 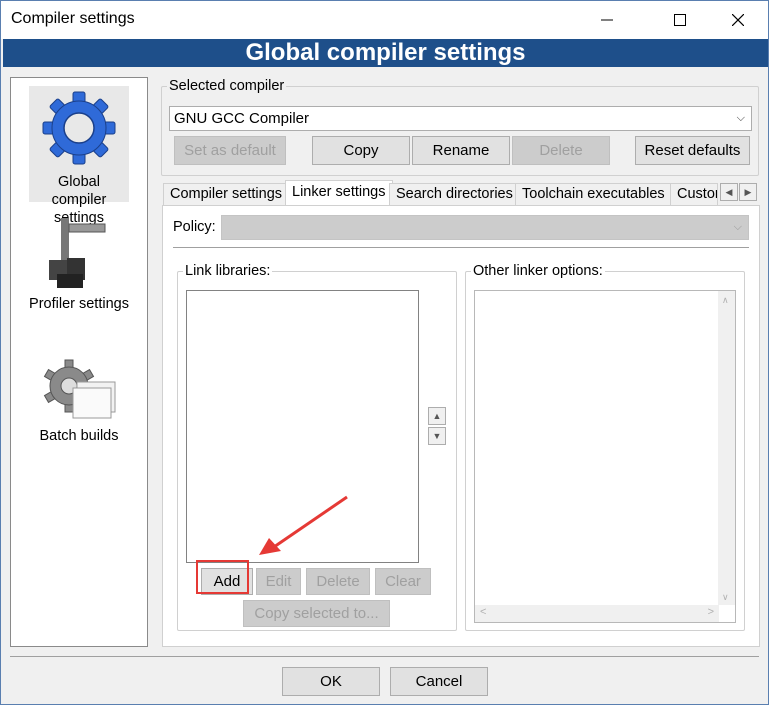 I want to click on window-title: Compiler settings, so click(x=73, y=18).